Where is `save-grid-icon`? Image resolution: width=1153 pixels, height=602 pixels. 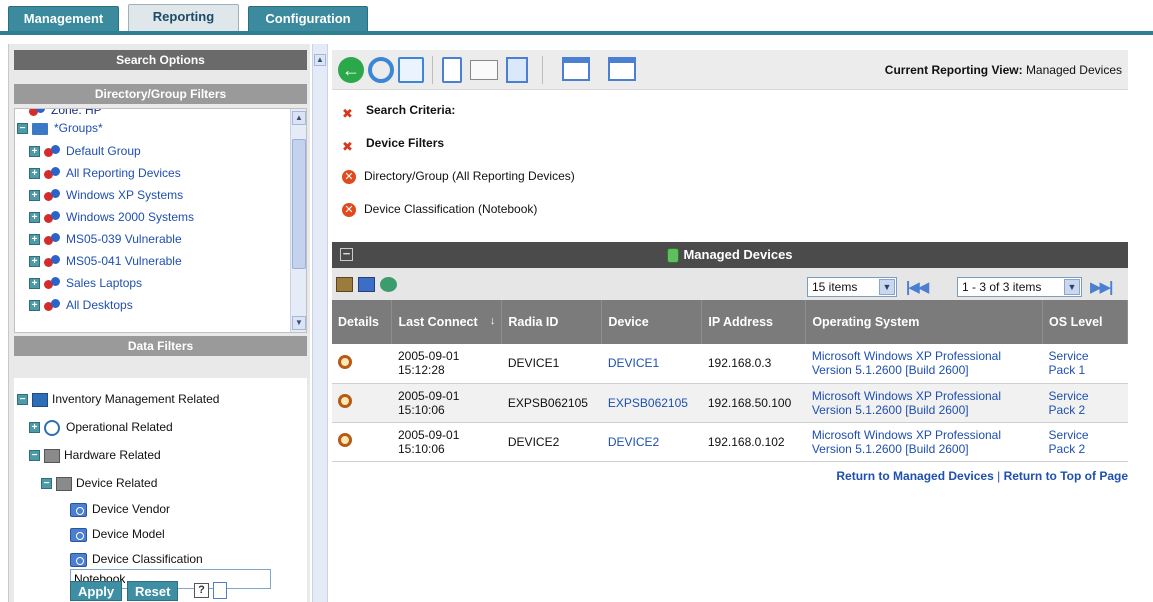
save-grid-icon is located at coordinates (366, 284).